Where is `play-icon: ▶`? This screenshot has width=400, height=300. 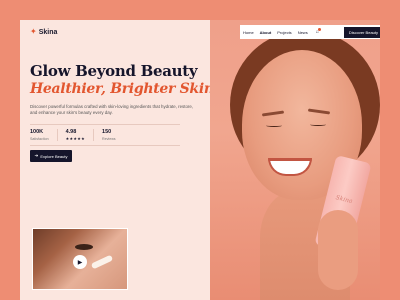 play-icon: ▶ is located at coordinates (80, 262).